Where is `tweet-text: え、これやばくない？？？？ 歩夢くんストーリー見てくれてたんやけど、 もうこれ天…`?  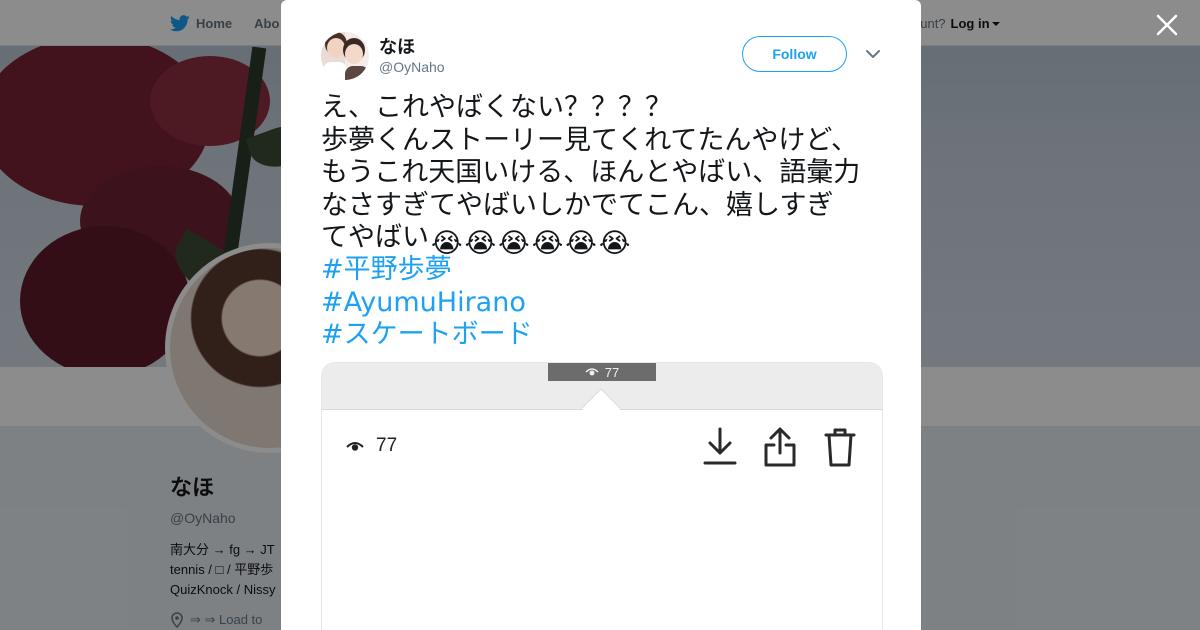
tweet-text: え、これやばくない？？？？ 歩夢くんストーリー見てくれてたんやけど、 もうこれ天… is located at coordinates (606, 176).